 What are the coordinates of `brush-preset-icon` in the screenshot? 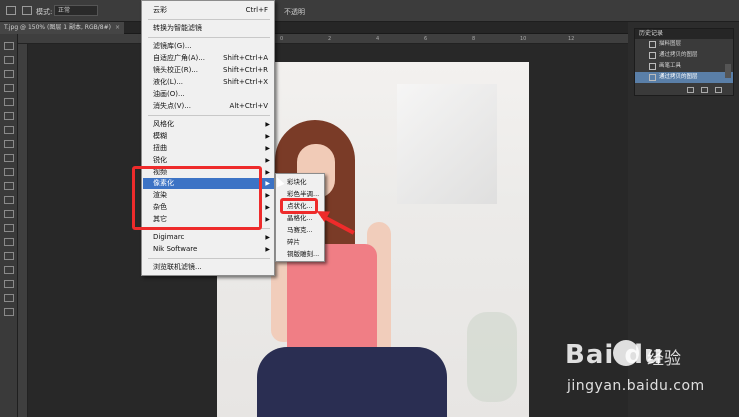 It's located at (27, 10).